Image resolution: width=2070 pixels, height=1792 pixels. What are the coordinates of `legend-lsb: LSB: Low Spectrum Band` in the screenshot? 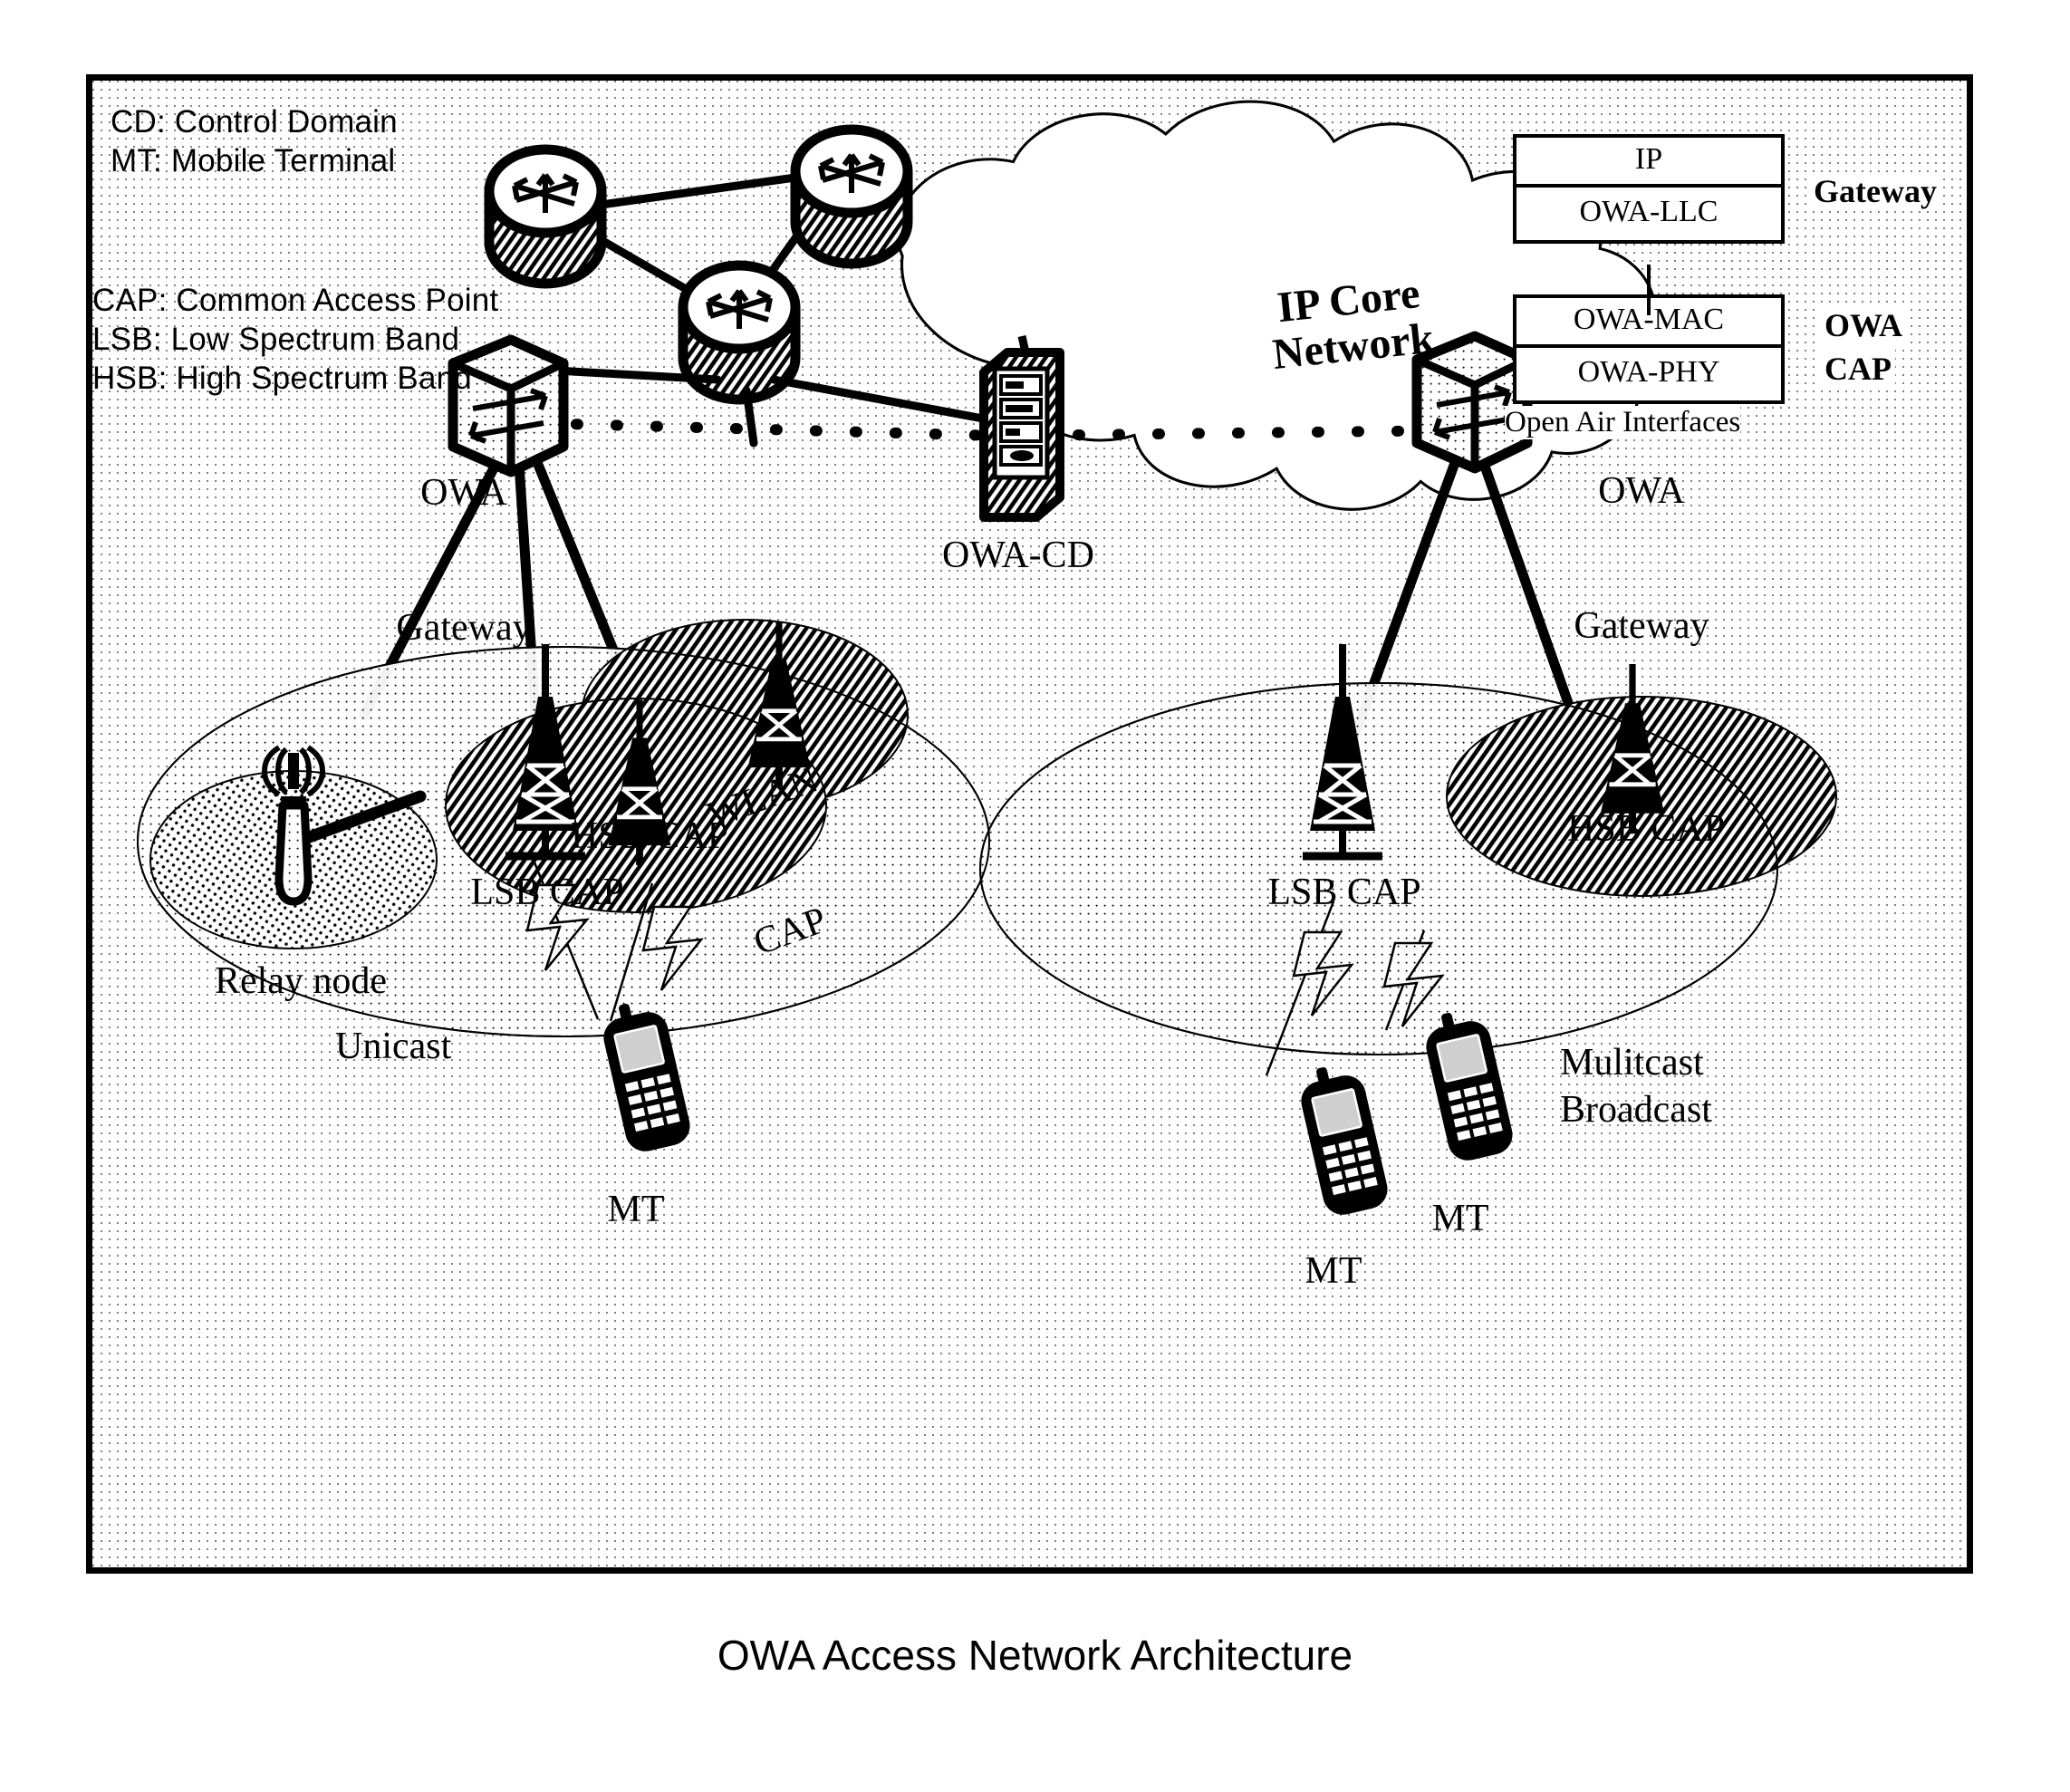 It's located at (276, 339).